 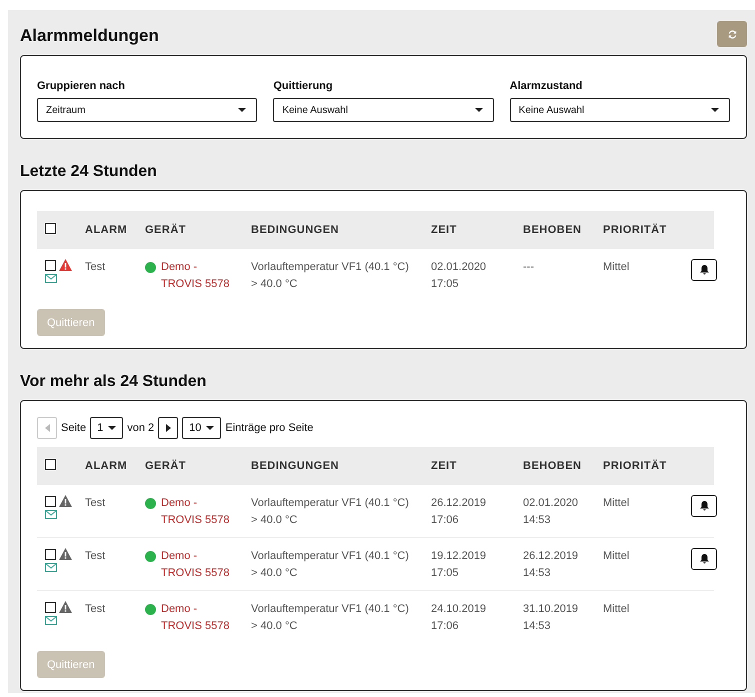 What do you see at coordinates (73, 428) in the screenshot?
I see `page-label: Seite` at bounding box center [73, 428].